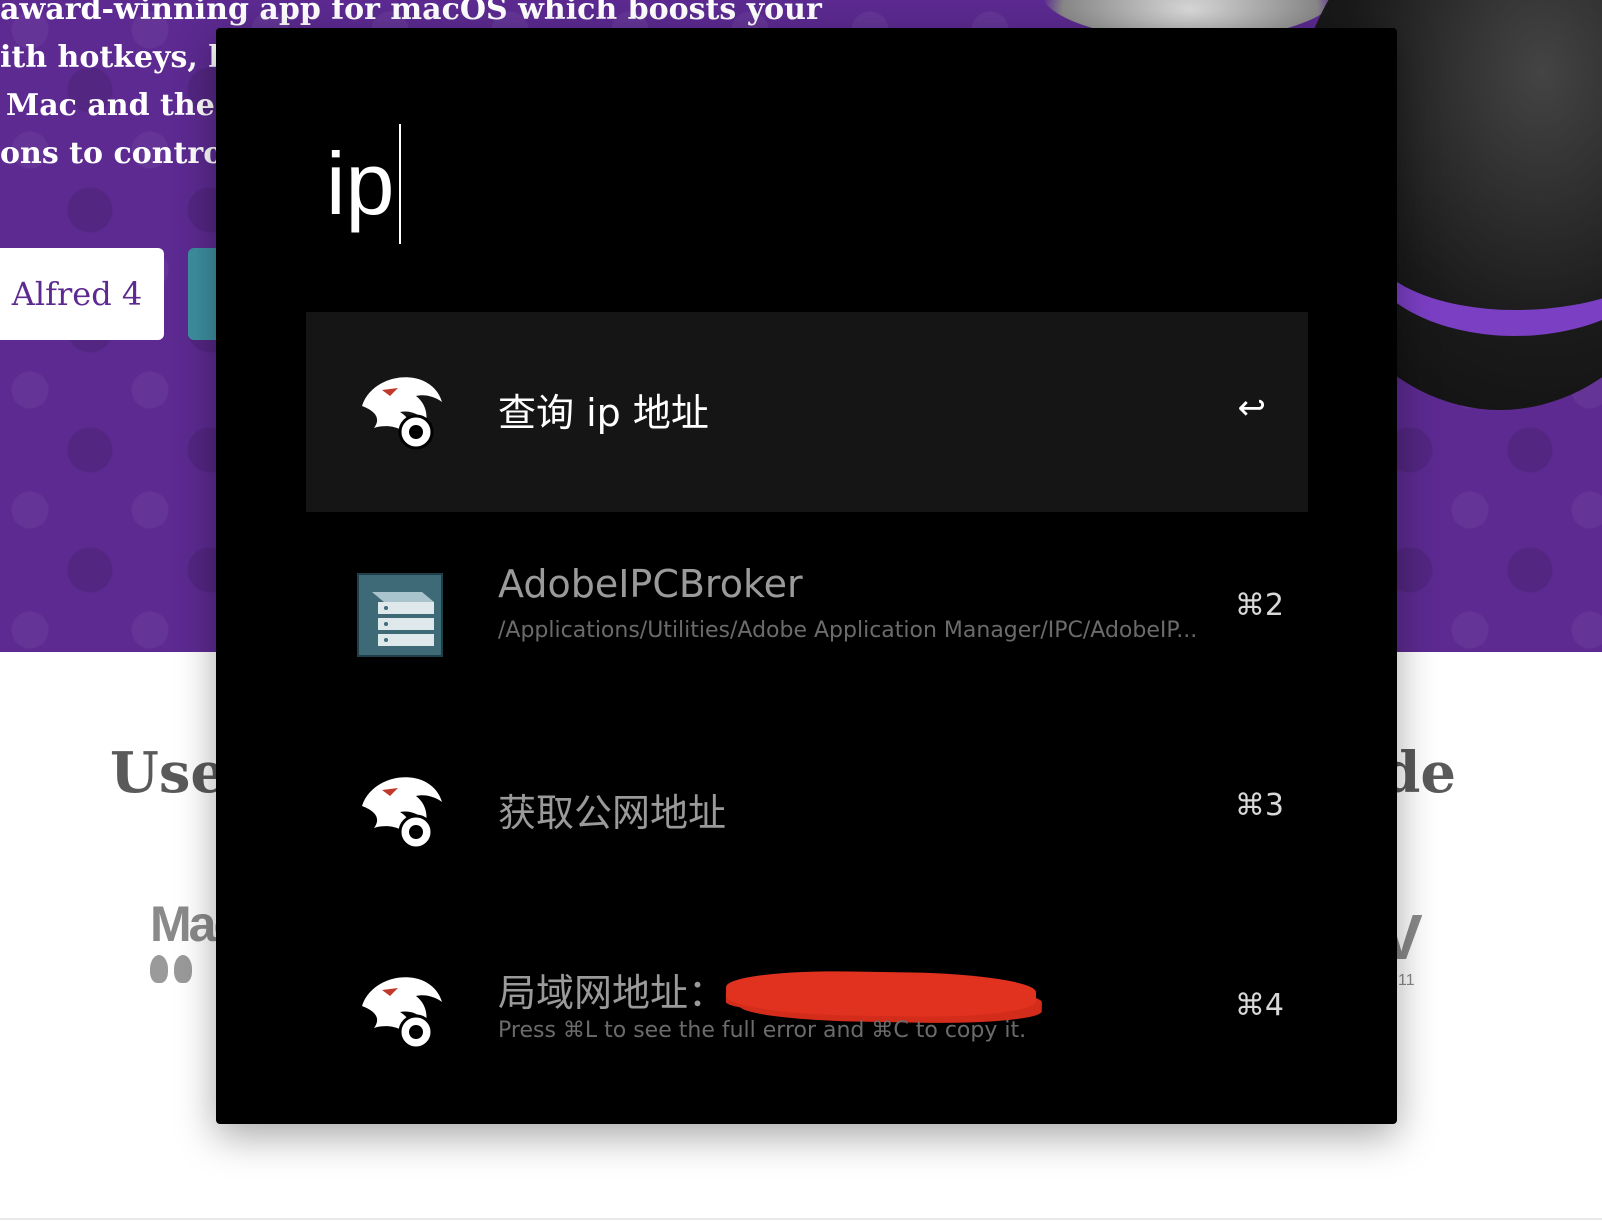 Image resolution: width=1602 pixels, height=1222 pixels. What do you see at coordinates (1252, 408) in the screenshot?
I see `return-key-icon: ↩` at bounding box center [1252, 408].